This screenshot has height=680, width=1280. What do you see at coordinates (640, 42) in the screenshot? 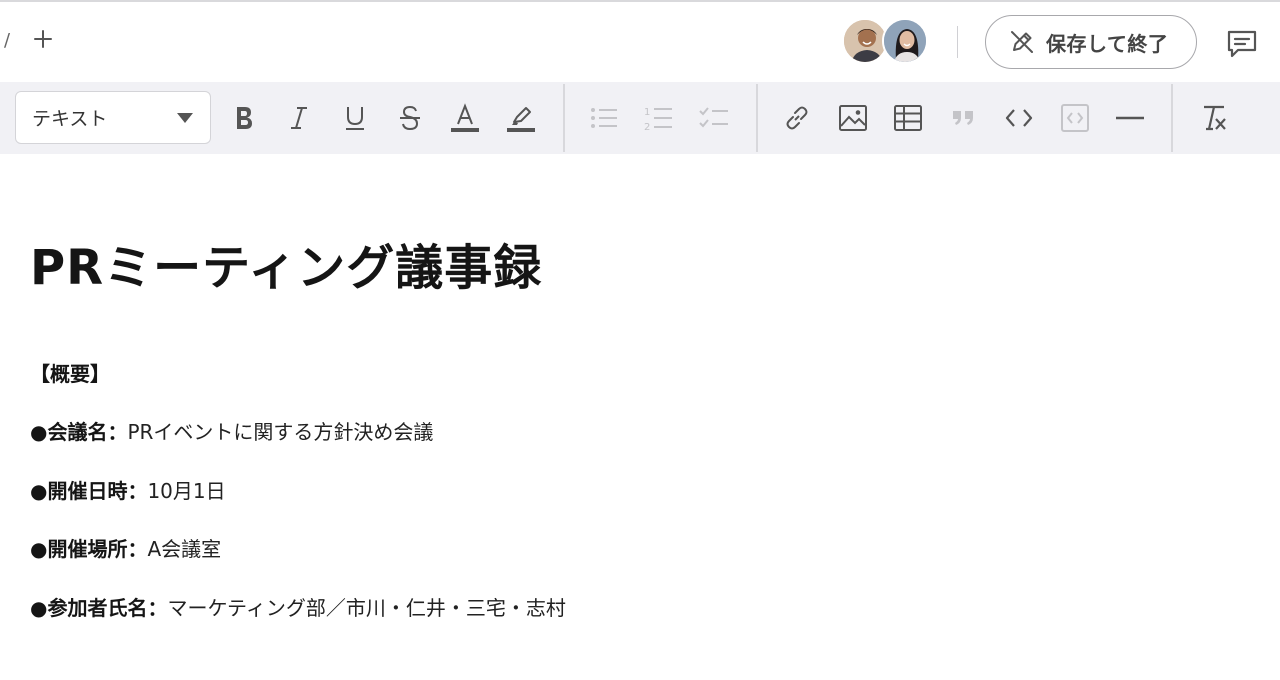
I see `editor-header: / 保存して終了` at bounding box center [640, 42].